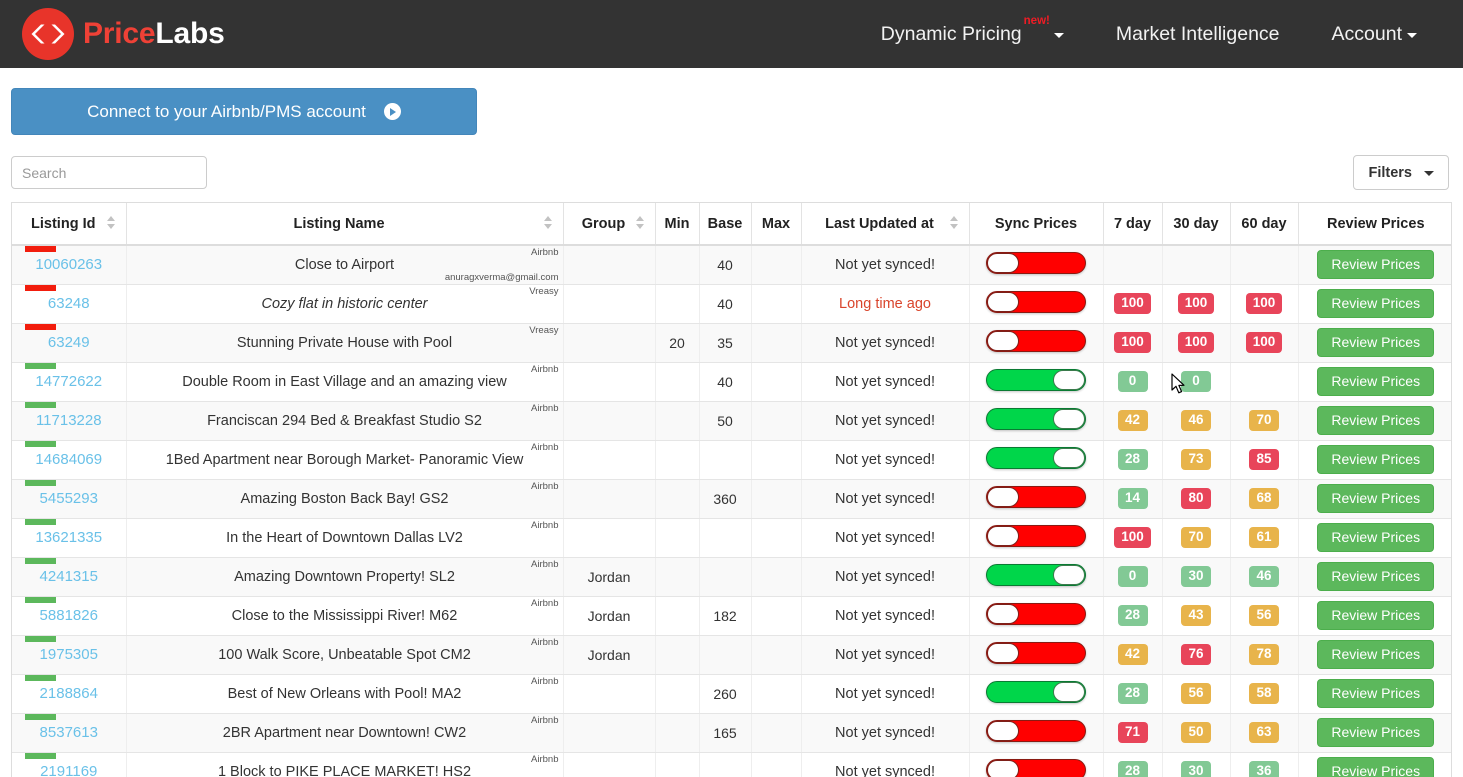 This screenshot has width=1463, height=777. Describe the element at coordinates (725, 224) in the screenshot. I see `column-header-base: Base` at that location.